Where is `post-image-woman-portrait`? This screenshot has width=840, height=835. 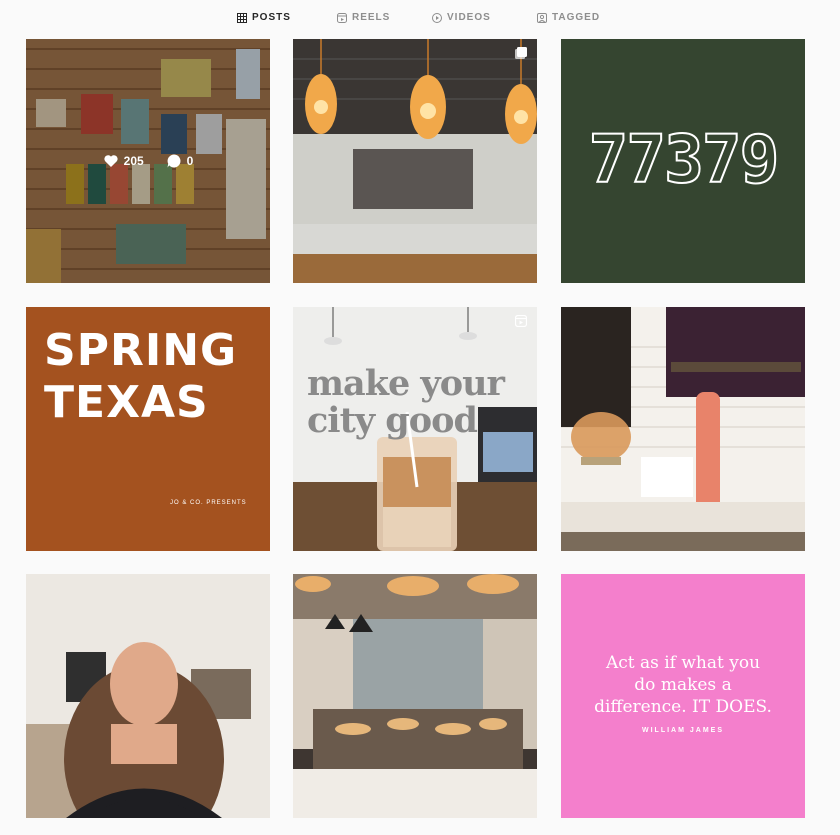
post-image-woman-portrait is located at coordinates (148, 696).